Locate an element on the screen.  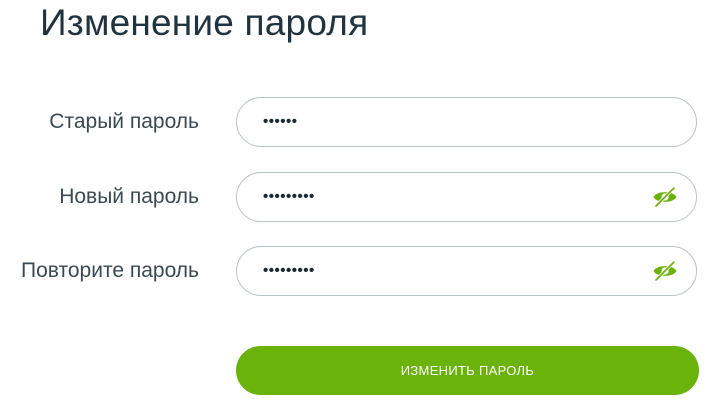
new-password-row: Новый пароль ••••••••• is located at coordinates (358, 197).